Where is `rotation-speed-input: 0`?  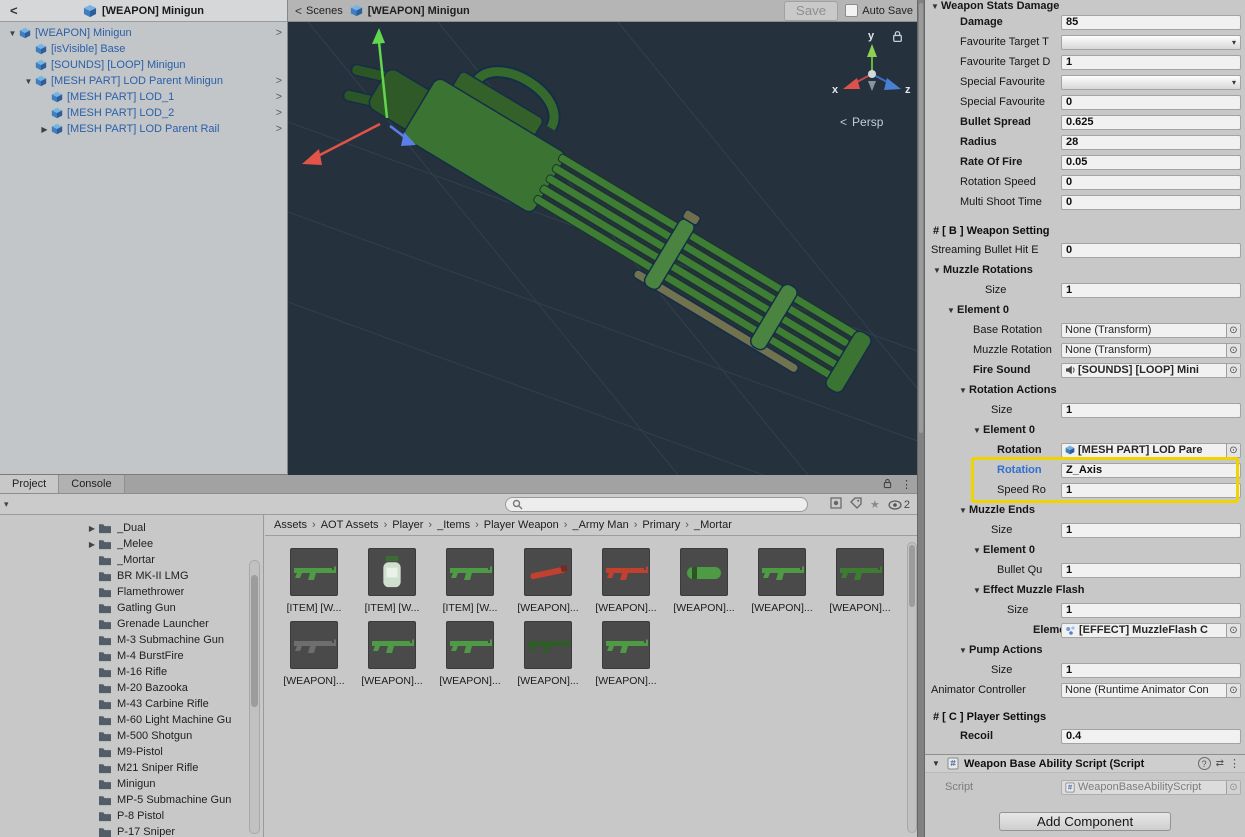 rotation-speed-input: 0 is located at coordinates (1151, 182).